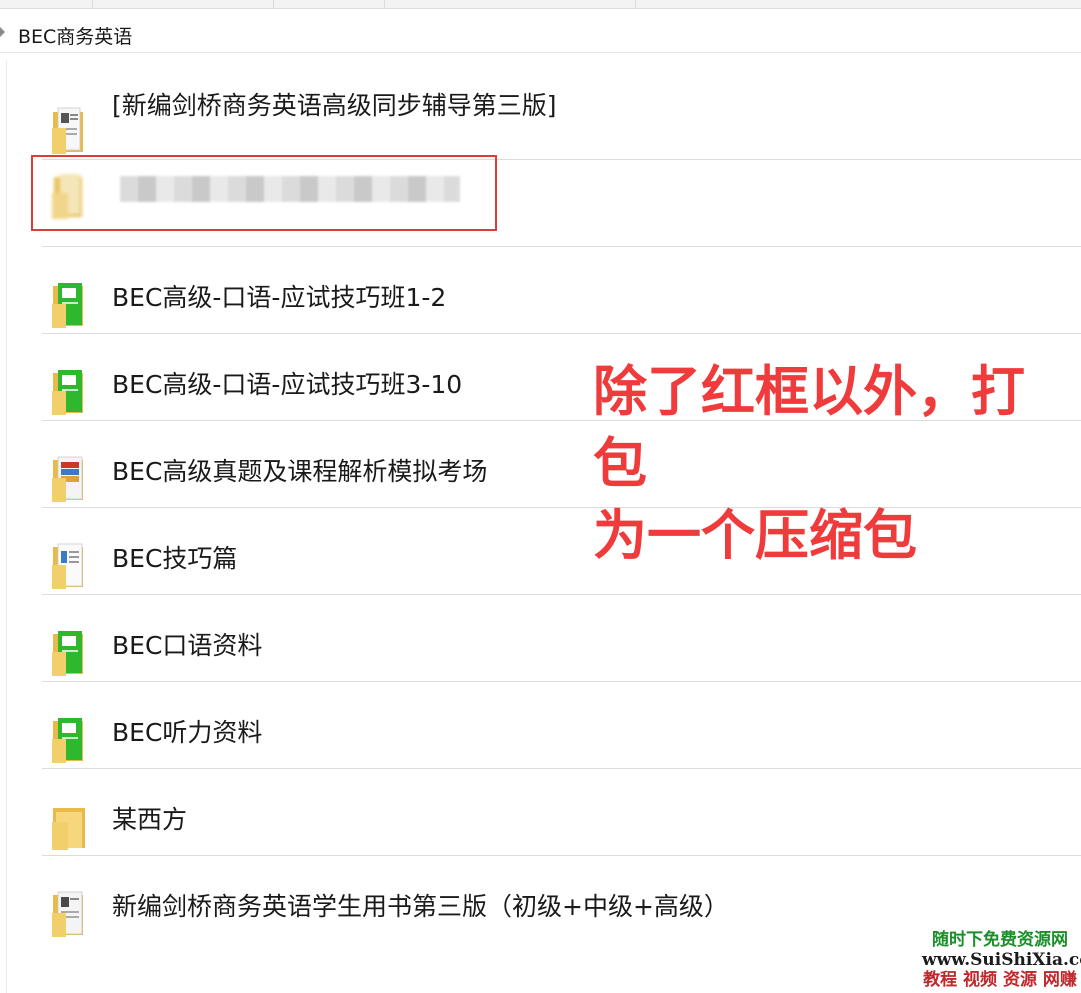  Describe the element at coordinates (279, 296) in the screenshot. I see `file-name: BEC高级-口语-应试技巧班1-2` at that location.